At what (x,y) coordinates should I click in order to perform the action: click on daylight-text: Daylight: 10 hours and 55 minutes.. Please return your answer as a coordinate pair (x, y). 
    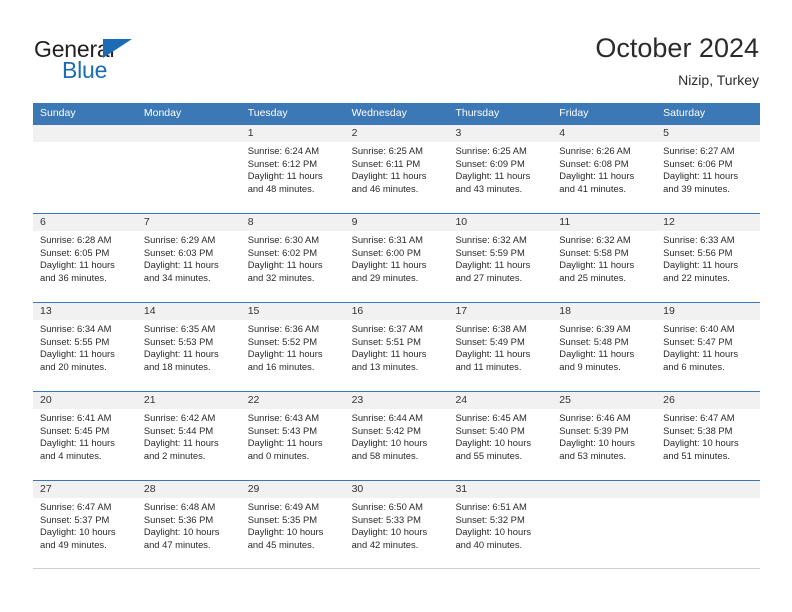
    Looking at the image, I should click on (493, 449).